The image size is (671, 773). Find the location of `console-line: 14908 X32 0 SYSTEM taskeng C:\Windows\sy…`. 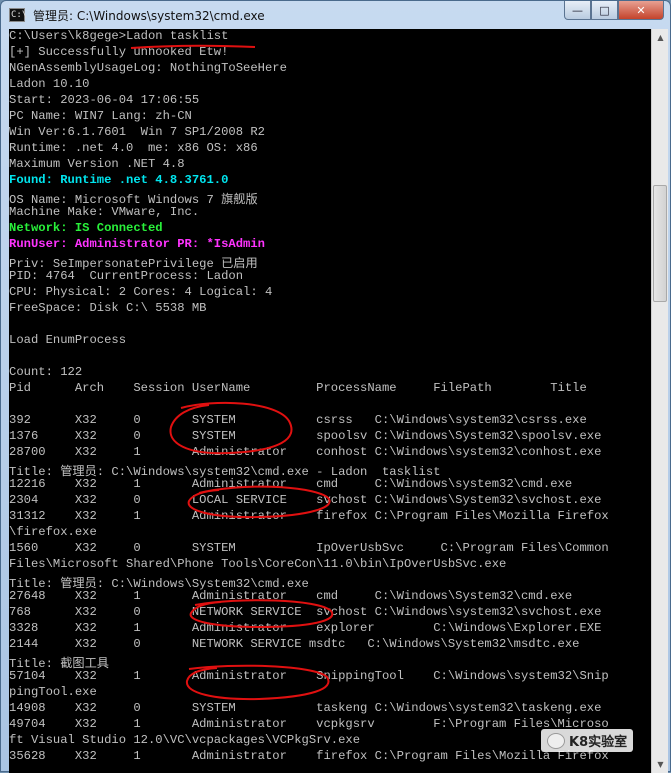

console-line: 14908 X32 0 SYSTEM taskeng C:\Windows\sy… is located at coordinates (305, 708).